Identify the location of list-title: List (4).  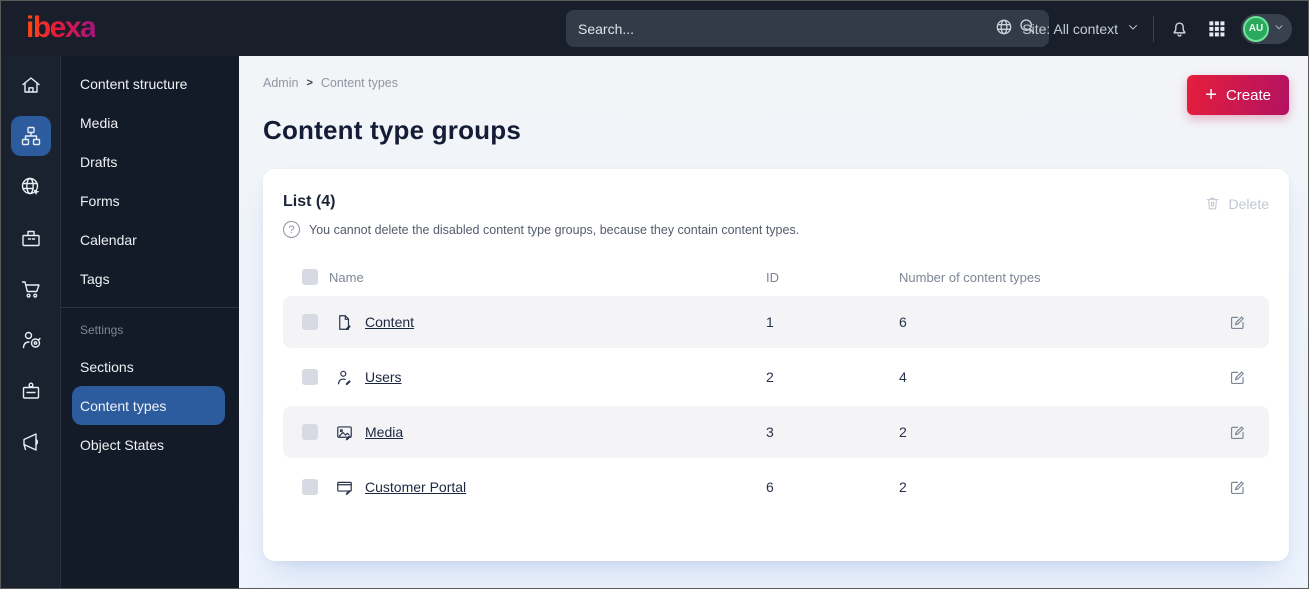
(309, 201).